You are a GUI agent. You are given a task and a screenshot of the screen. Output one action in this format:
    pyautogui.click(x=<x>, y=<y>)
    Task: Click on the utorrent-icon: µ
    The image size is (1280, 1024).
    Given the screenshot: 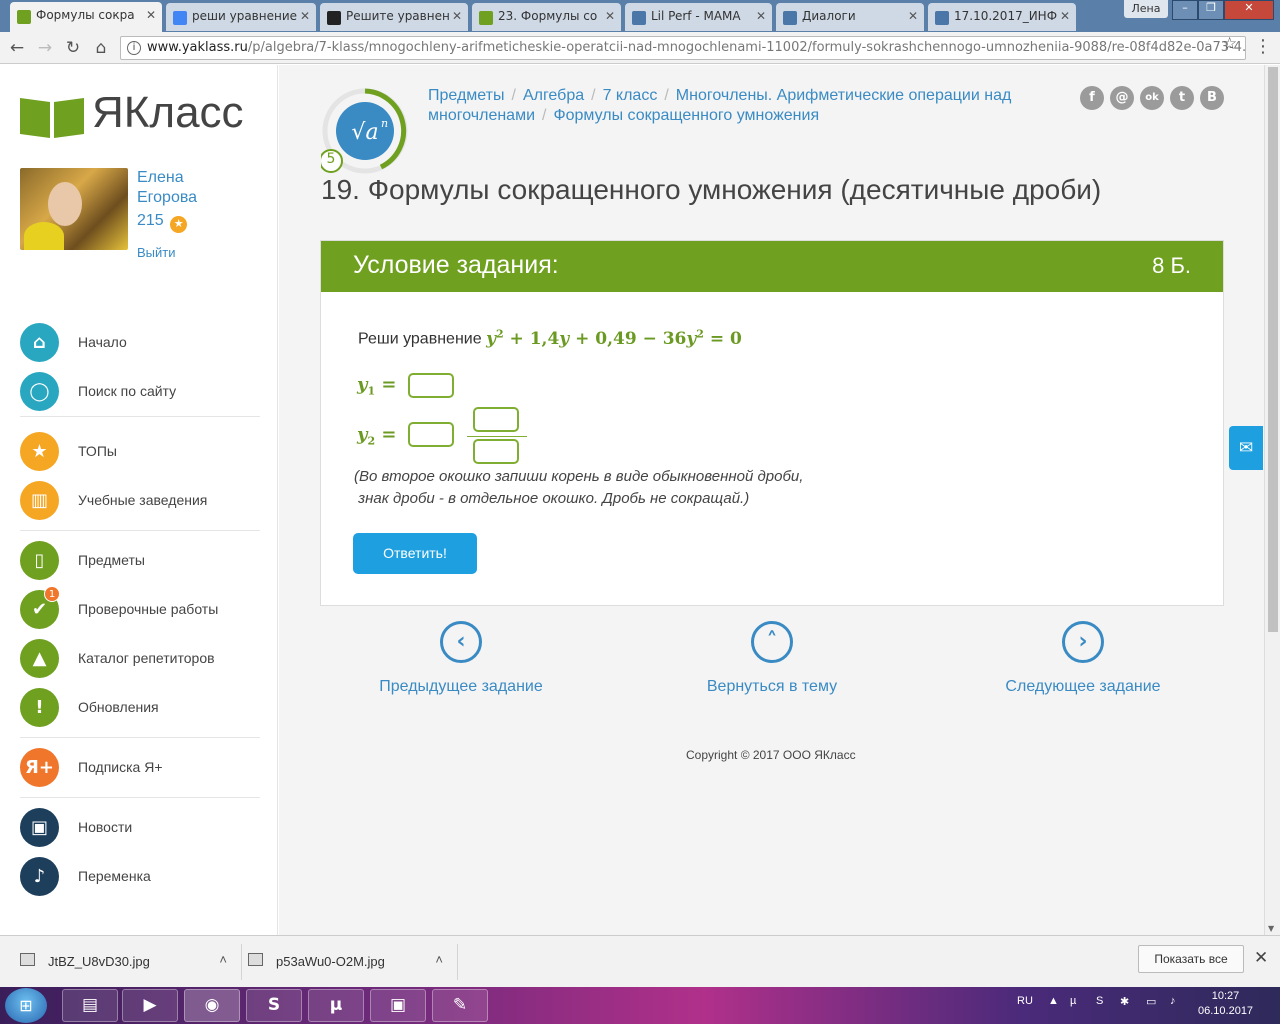 What is the action you would take?
    pyautogui.click(x=336, y=1005)
    